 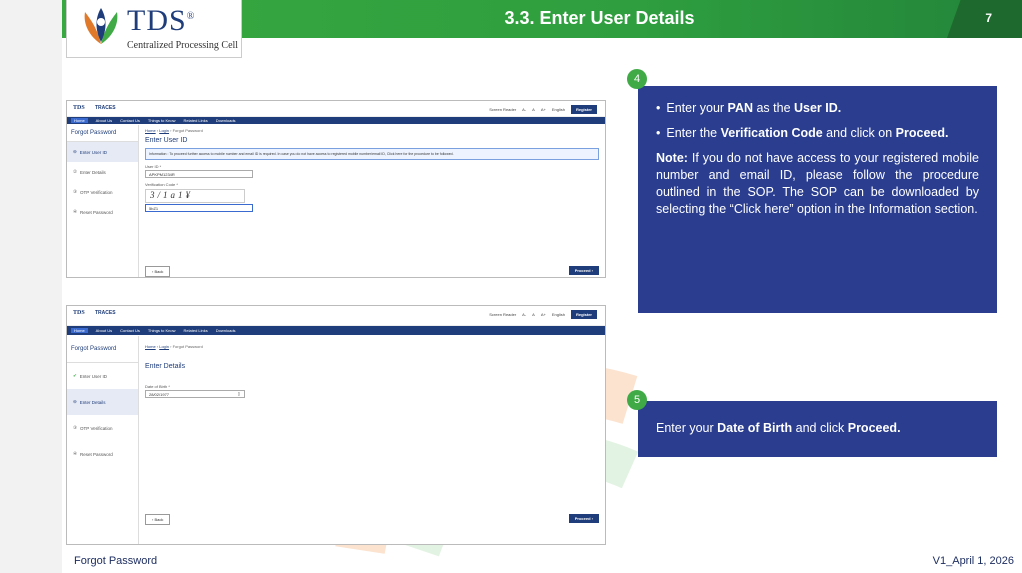 What do you see at coordinates (637, 400) in the screenshot?
I see `step-5-badge: 5` at bounding box center [637, 400].